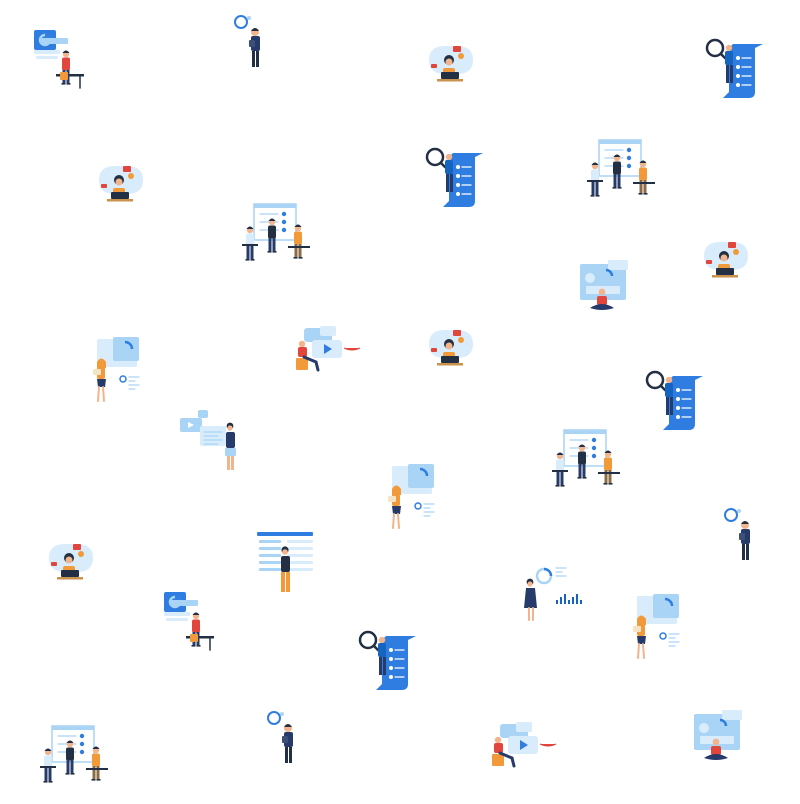 Image resolution: width=800 pixels, height=804 pixels. Describe the element at coordinates (285, 562) in the screenshot. I see `woman-at-web-layout-illustration` at that location.